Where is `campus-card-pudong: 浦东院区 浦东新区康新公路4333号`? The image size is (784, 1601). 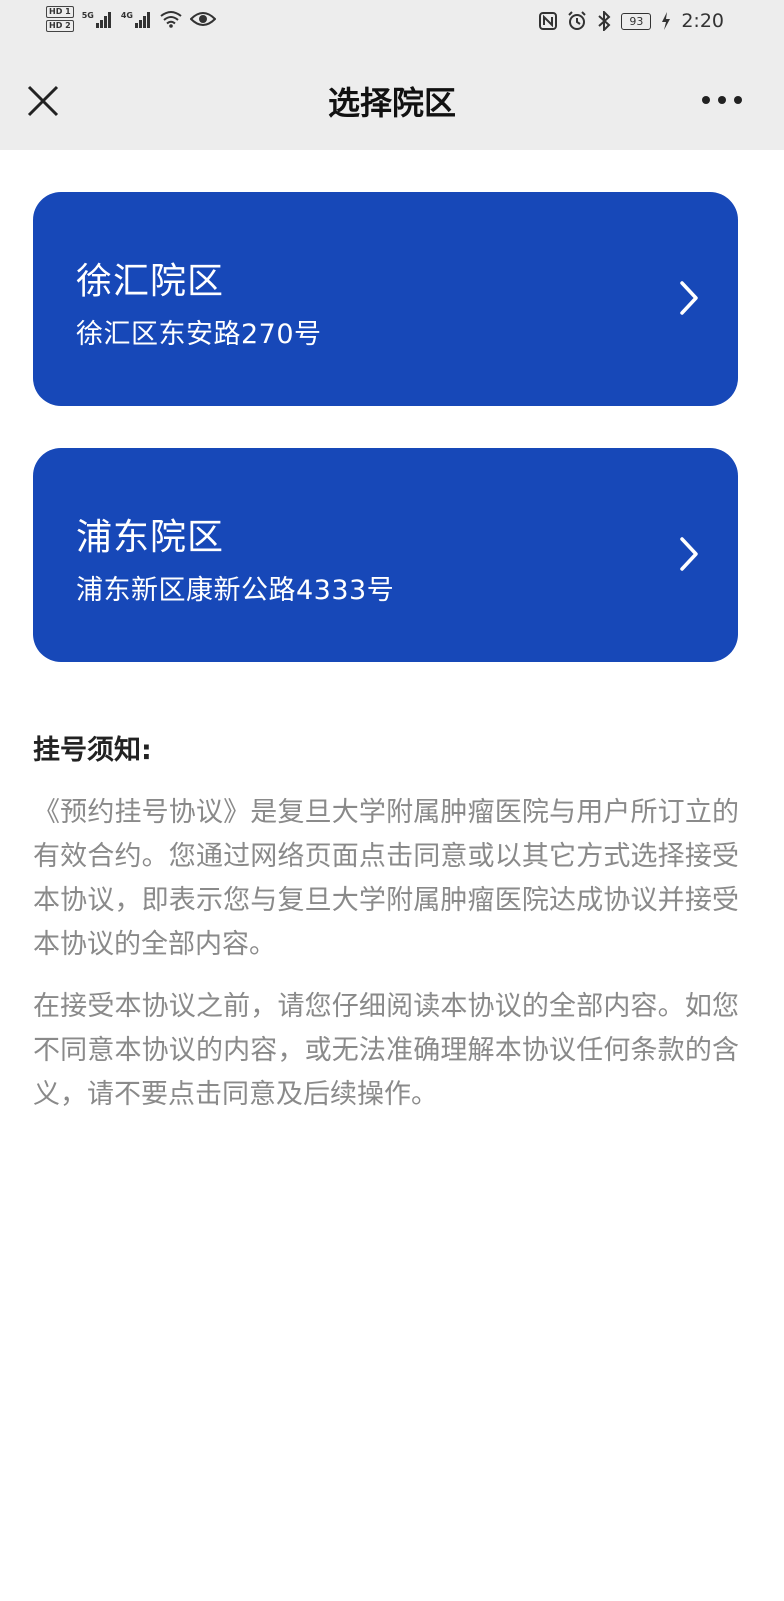 campus-card-pudong: 浦东院区 浦东新区康新公路4333号 is located at coordinates (385, 555).